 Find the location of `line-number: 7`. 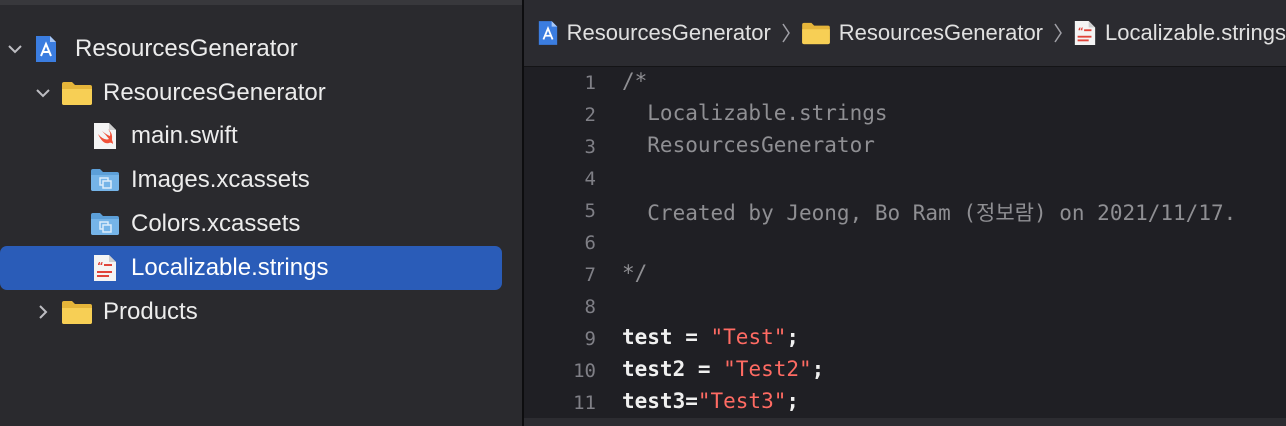

line-number: 7 is located at coordinates (590, 275).